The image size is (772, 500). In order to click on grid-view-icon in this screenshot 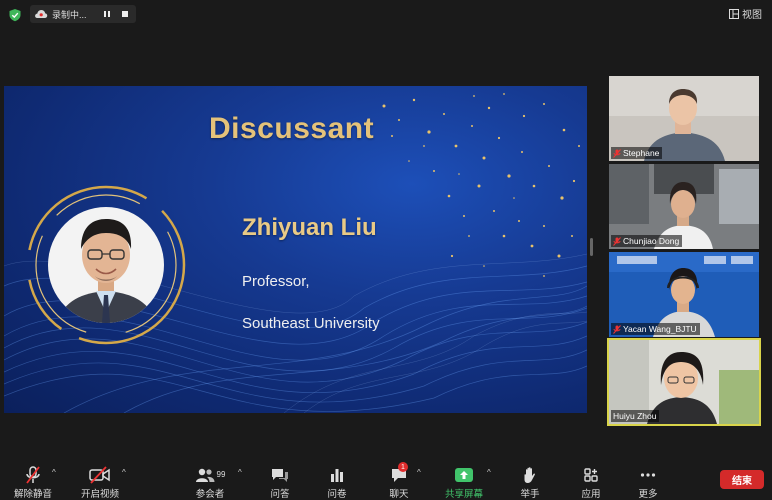, I will do `click(734, 13)`.